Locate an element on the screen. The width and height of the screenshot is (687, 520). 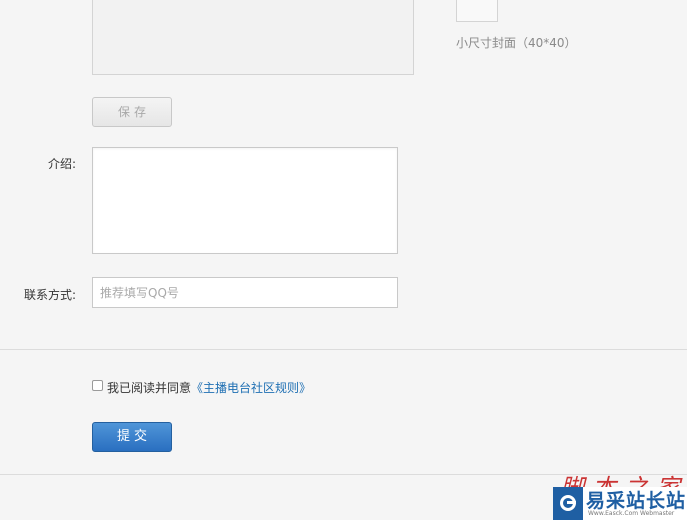
agreement-text: 我已阅读并同意 is located at coordinates (149, 388).